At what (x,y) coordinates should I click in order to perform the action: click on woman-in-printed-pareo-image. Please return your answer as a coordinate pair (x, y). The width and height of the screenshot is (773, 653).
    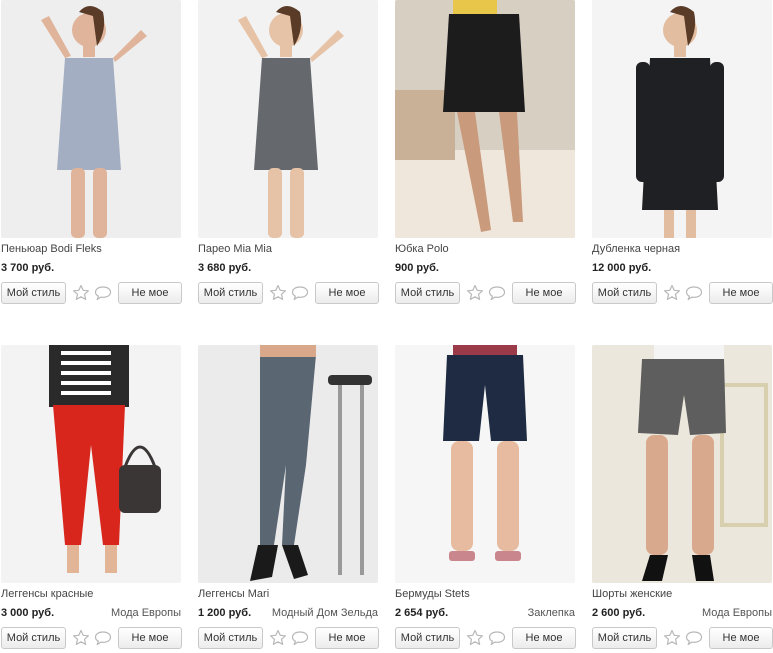
    Looking at the image, I should click on (288, 119).